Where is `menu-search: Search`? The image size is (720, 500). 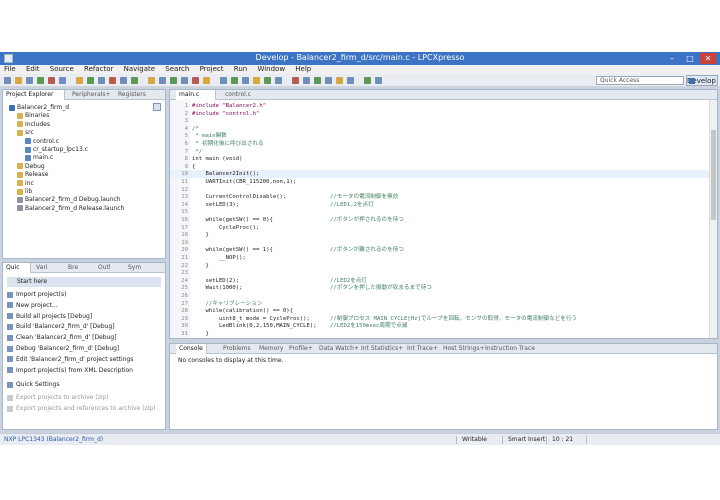 menu-search: Search is located at coordinates (177, 69).